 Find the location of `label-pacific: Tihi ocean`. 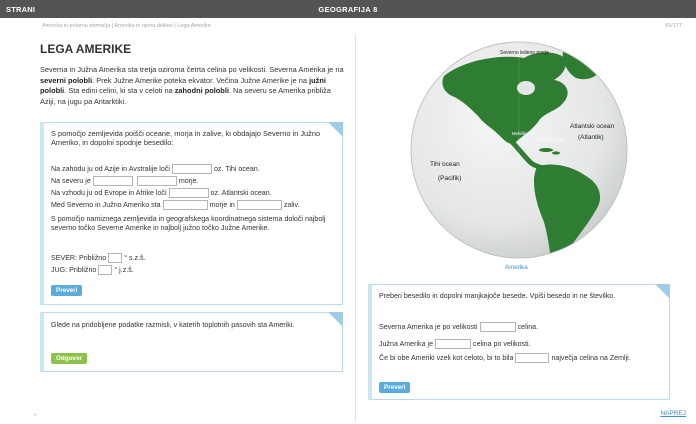

label-pacific: Tihi ocean is located at coordinates (445, 164).